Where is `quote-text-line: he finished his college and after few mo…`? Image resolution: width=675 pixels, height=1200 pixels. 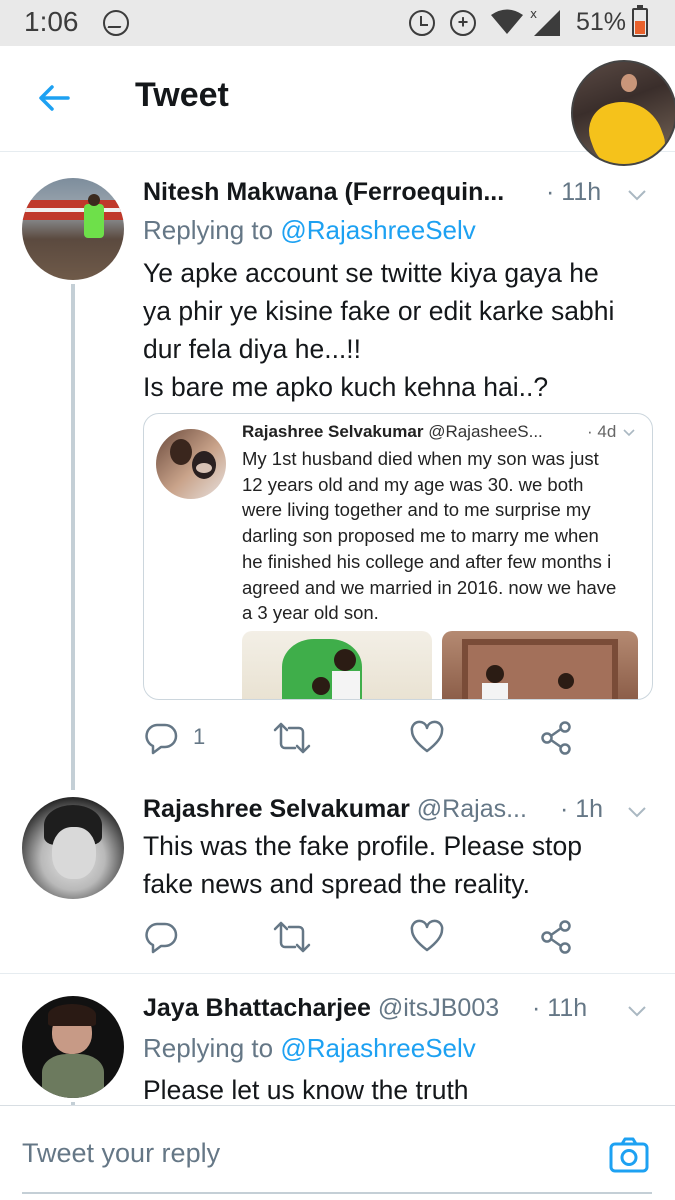 quote-text-line: he finished his college and after few mo… is located at coordinates (427, 561).